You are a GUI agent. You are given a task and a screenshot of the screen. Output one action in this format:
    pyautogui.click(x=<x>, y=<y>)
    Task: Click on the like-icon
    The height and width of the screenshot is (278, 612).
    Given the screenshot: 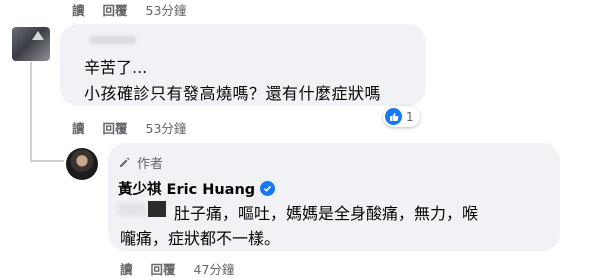 What is the action you would take?
    pyautogui.click(x=393, y=116)
    